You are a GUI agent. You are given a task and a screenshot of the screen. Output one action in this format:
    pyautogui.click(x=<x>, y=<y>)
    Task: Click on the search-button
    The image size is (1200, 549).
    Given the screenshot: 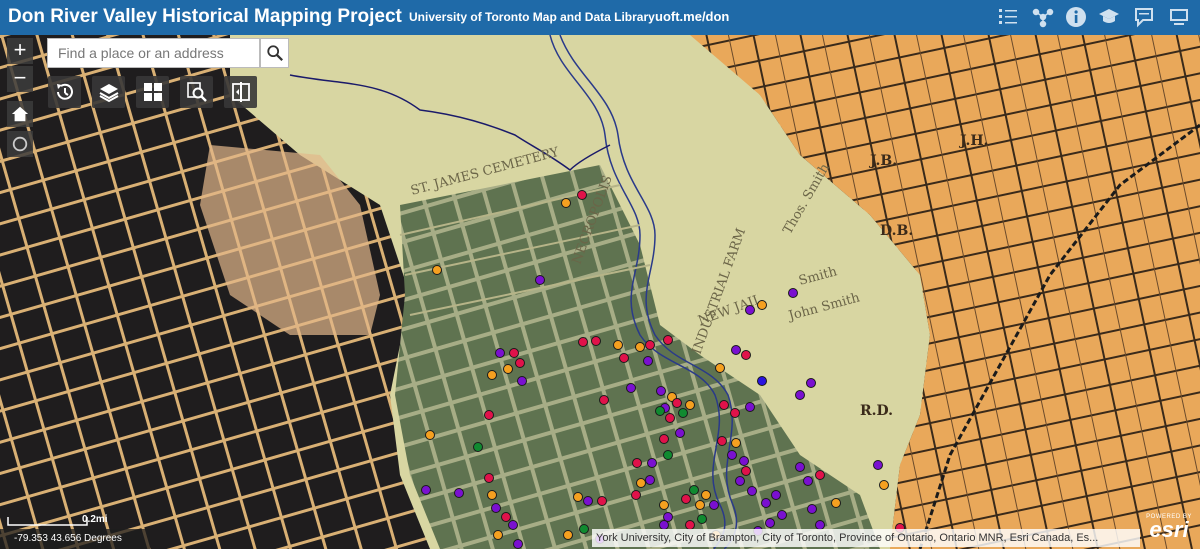 What is the action you would take?
    pyautogui.click(x=274, y=53)
    